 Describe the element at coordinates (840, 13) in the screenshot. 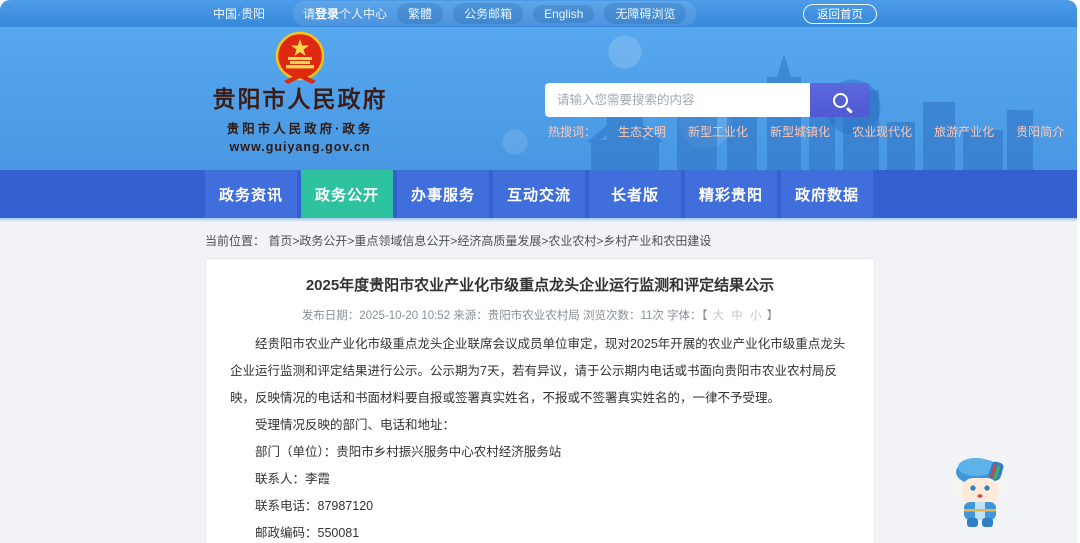

I see `back-to-home-button: 返回首页` at that location.